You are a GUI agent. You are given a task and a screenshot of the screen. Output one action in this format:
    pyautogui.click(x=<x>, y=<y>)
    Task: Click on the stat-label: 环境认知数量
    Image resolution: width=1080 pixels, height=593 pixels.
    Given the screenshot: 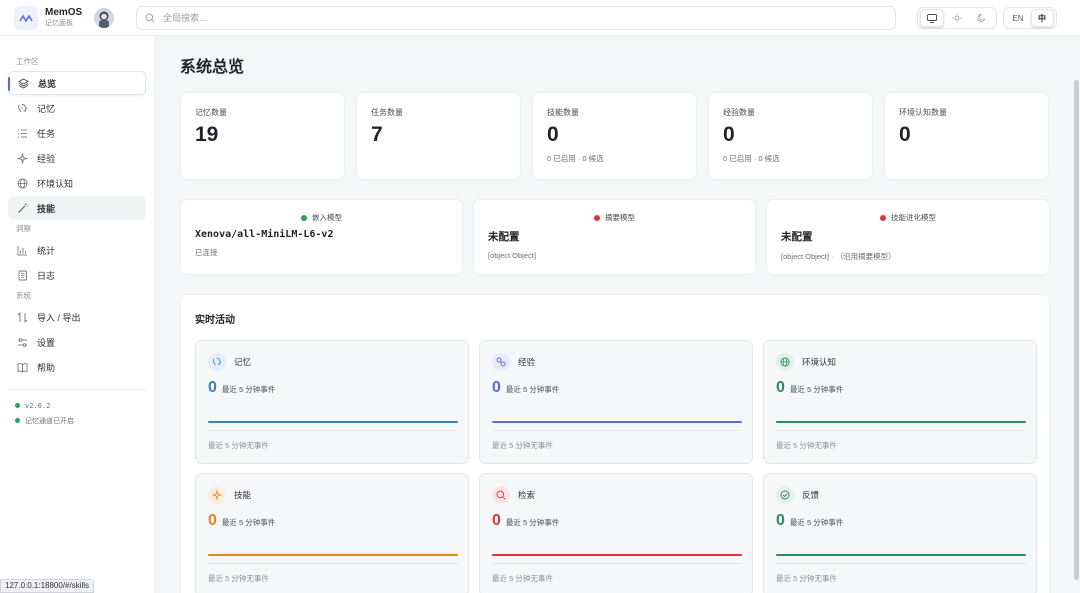 What is the action you would take?
    pyautogui.click(x=923, y=112)
    